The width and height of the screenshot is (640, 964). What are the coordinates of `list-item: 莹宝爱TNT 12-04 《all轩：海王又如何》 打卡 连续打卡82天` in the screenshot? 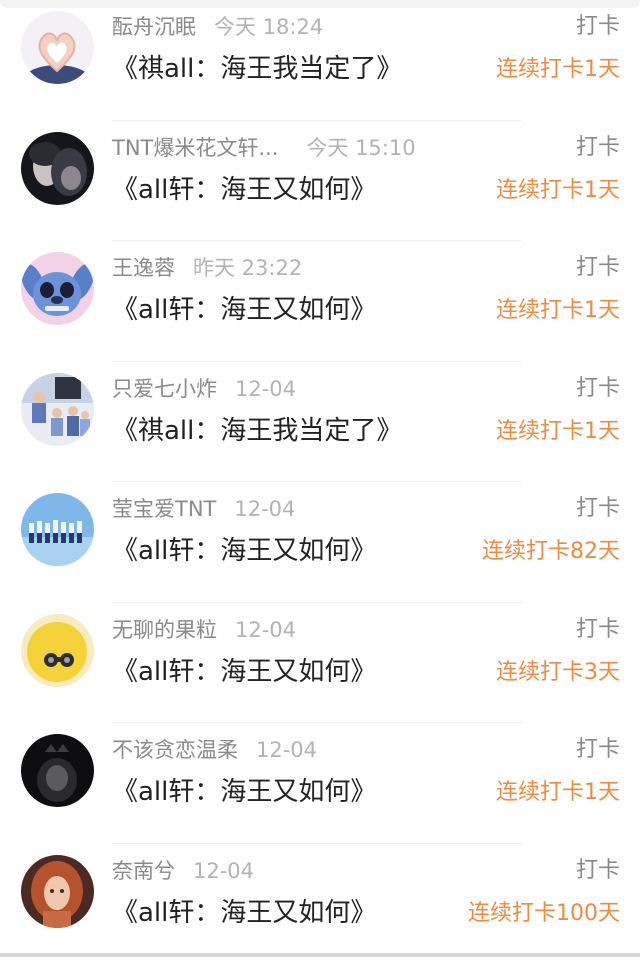 It's located at (320, 542).